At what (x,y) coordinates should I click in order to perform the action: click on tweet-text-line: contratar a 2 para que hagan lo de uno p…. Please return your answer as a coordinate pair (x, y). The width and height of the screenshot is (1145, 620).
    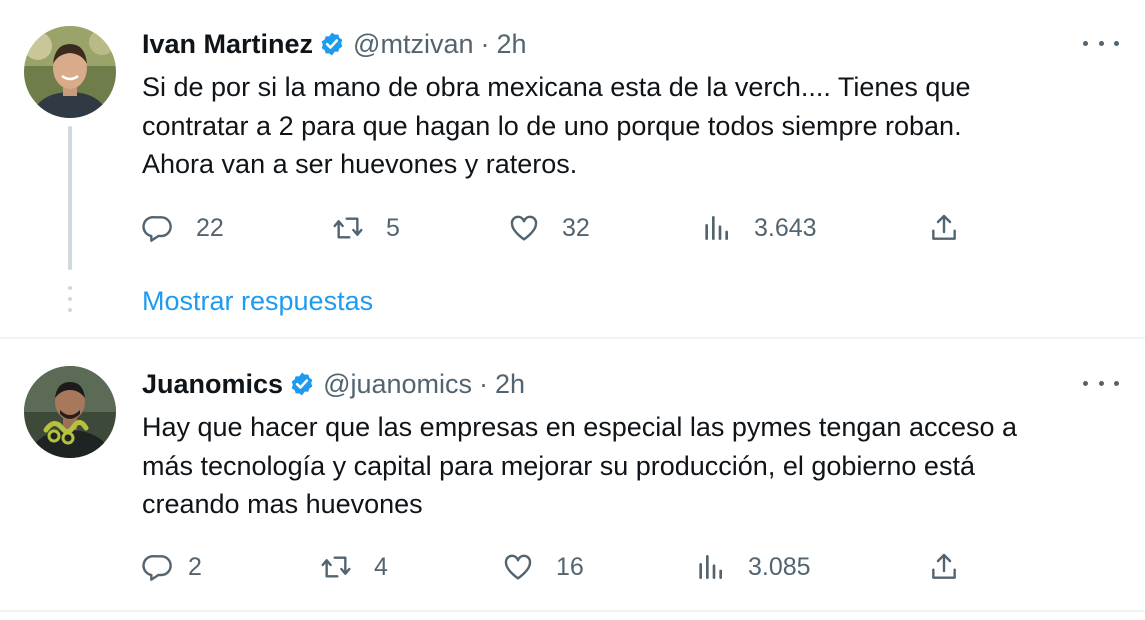
    Looking at the image, I should click on (552, 125).